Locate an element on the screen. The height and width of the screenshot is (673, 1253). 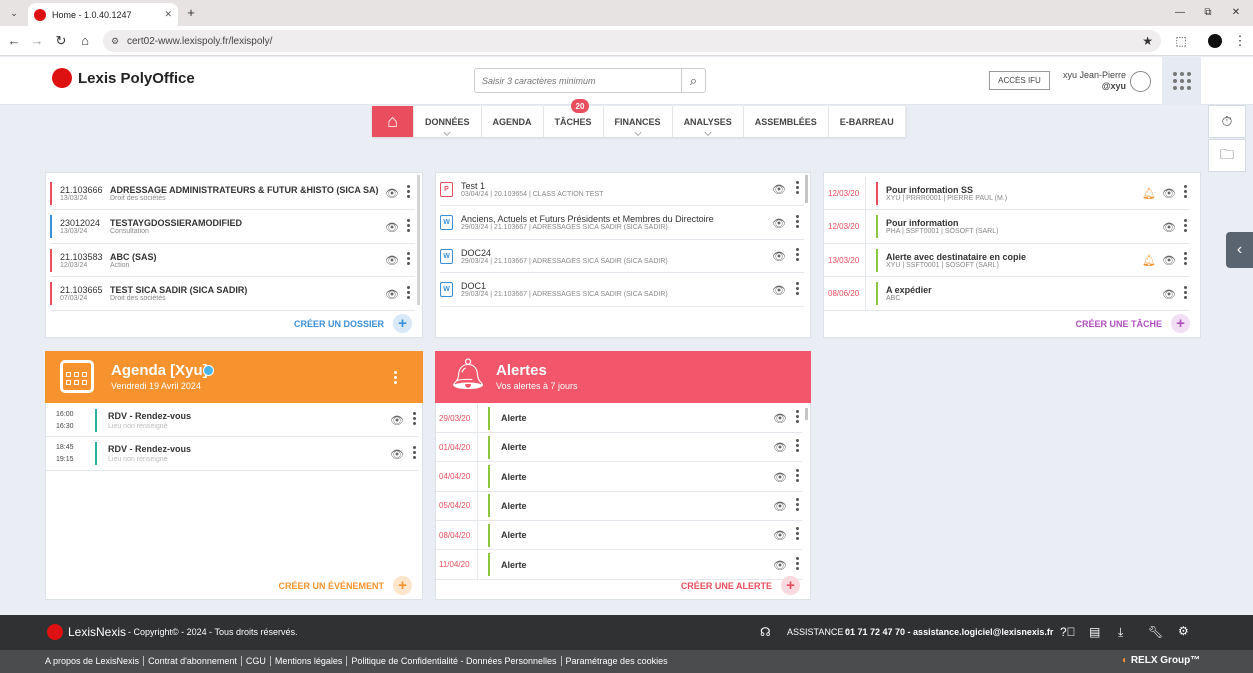
address-bar: ⚙ cert02-www.lexispoly.fr/lexispoly/ ★ is located at coordinates (632, 41).